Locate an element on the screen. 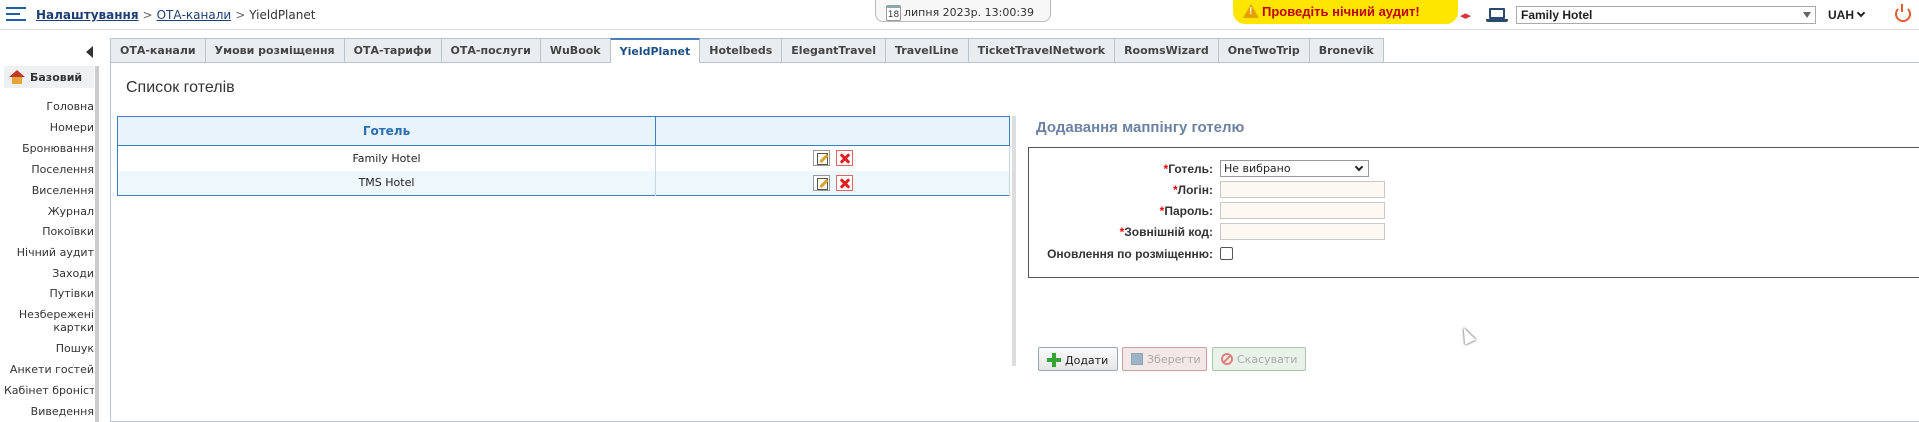 The width and height of the screenshot is (1919, 422). sidebar-section-basic: Базовий is located at coordinates (49, 77).